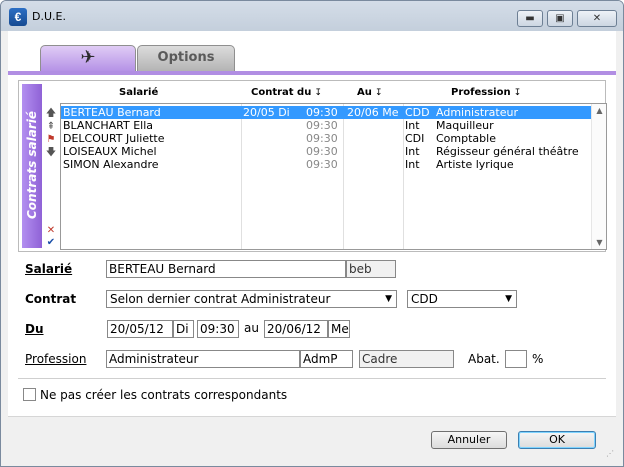 The width and height of the screenshot is (624, 467). What do you see at coordinates (597, 18) in the screenshot?
I see `close-button: ✕` at bounding box center [597, 18].